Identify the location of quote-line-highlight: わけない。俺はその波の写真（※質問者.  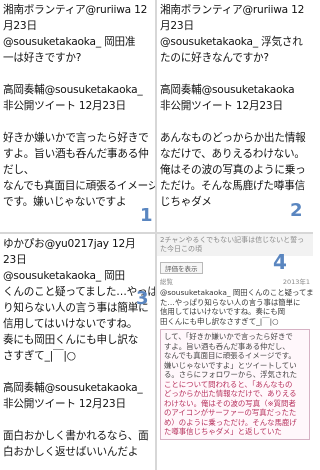
(230, 403).